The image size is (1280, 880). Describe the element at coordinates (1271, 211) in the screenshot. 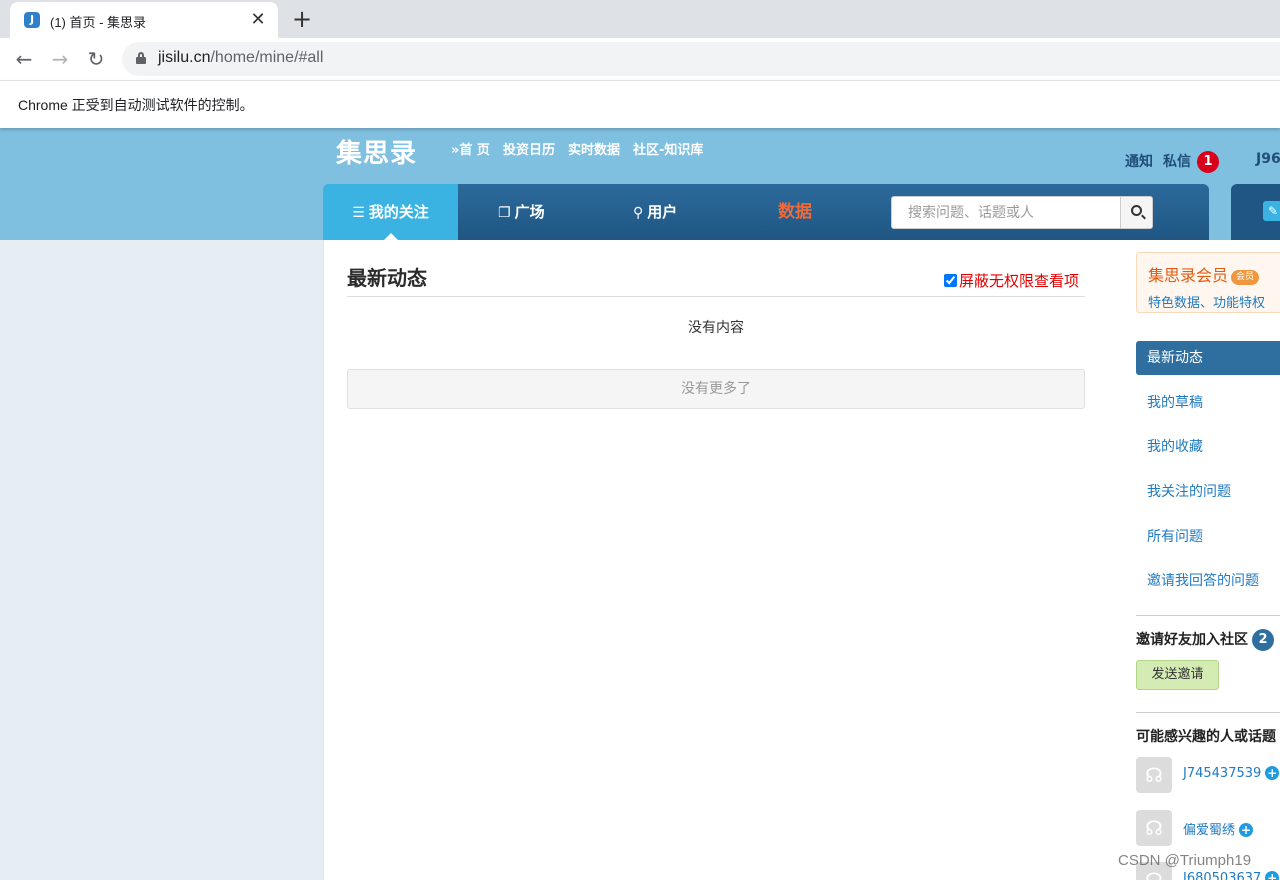

I see `edit-icon: ✎` at that location.